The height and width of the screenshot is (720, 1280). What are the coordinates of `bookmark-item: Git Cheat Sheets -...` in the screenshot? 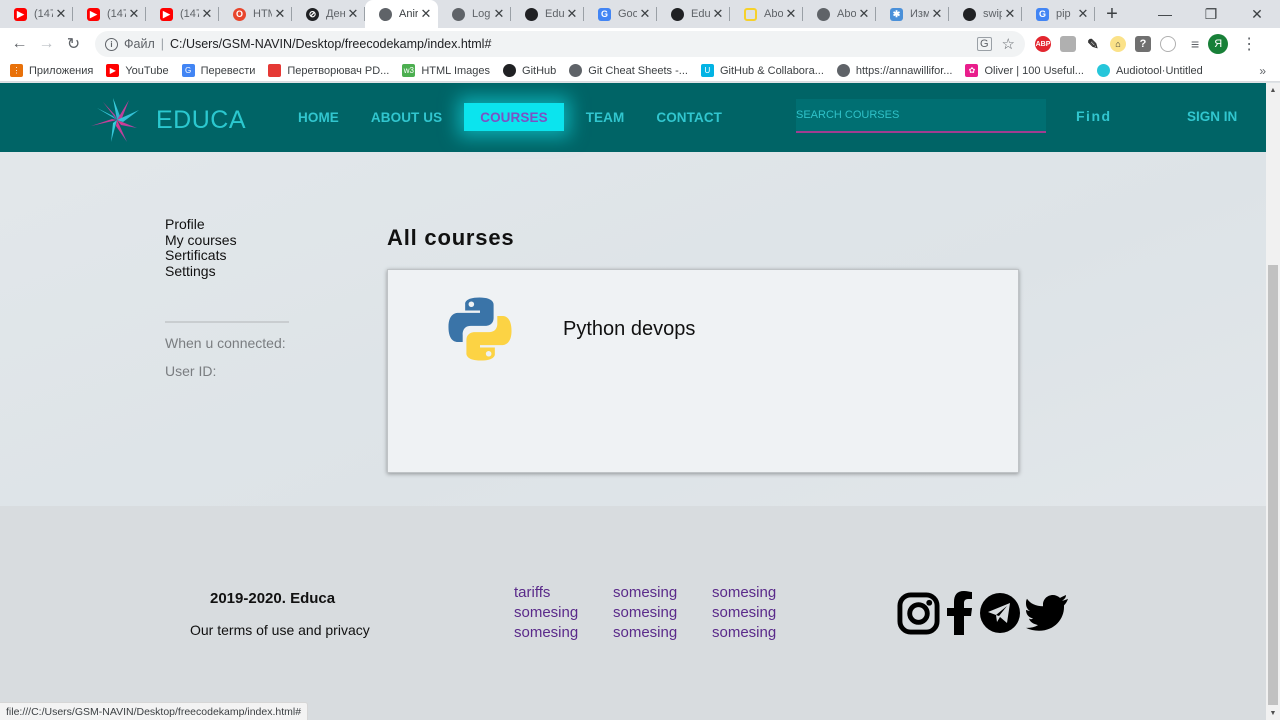 It's located at (628, 70).